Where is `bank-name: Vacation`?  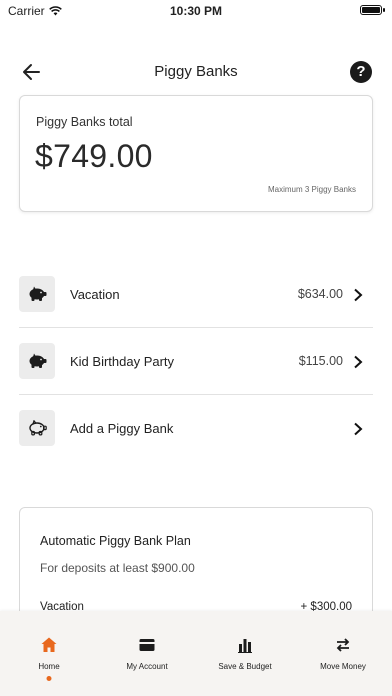
bank-name: Vacation is located at coordinates (95, 294).